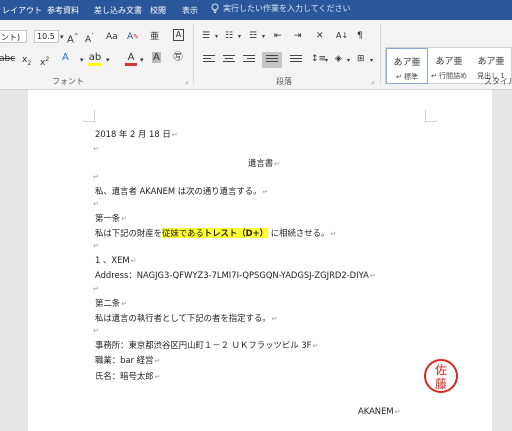 The width and height of the screenshot is (512, 431). I want to click on increase-indent-icon: ⇥, so click(298, 36).